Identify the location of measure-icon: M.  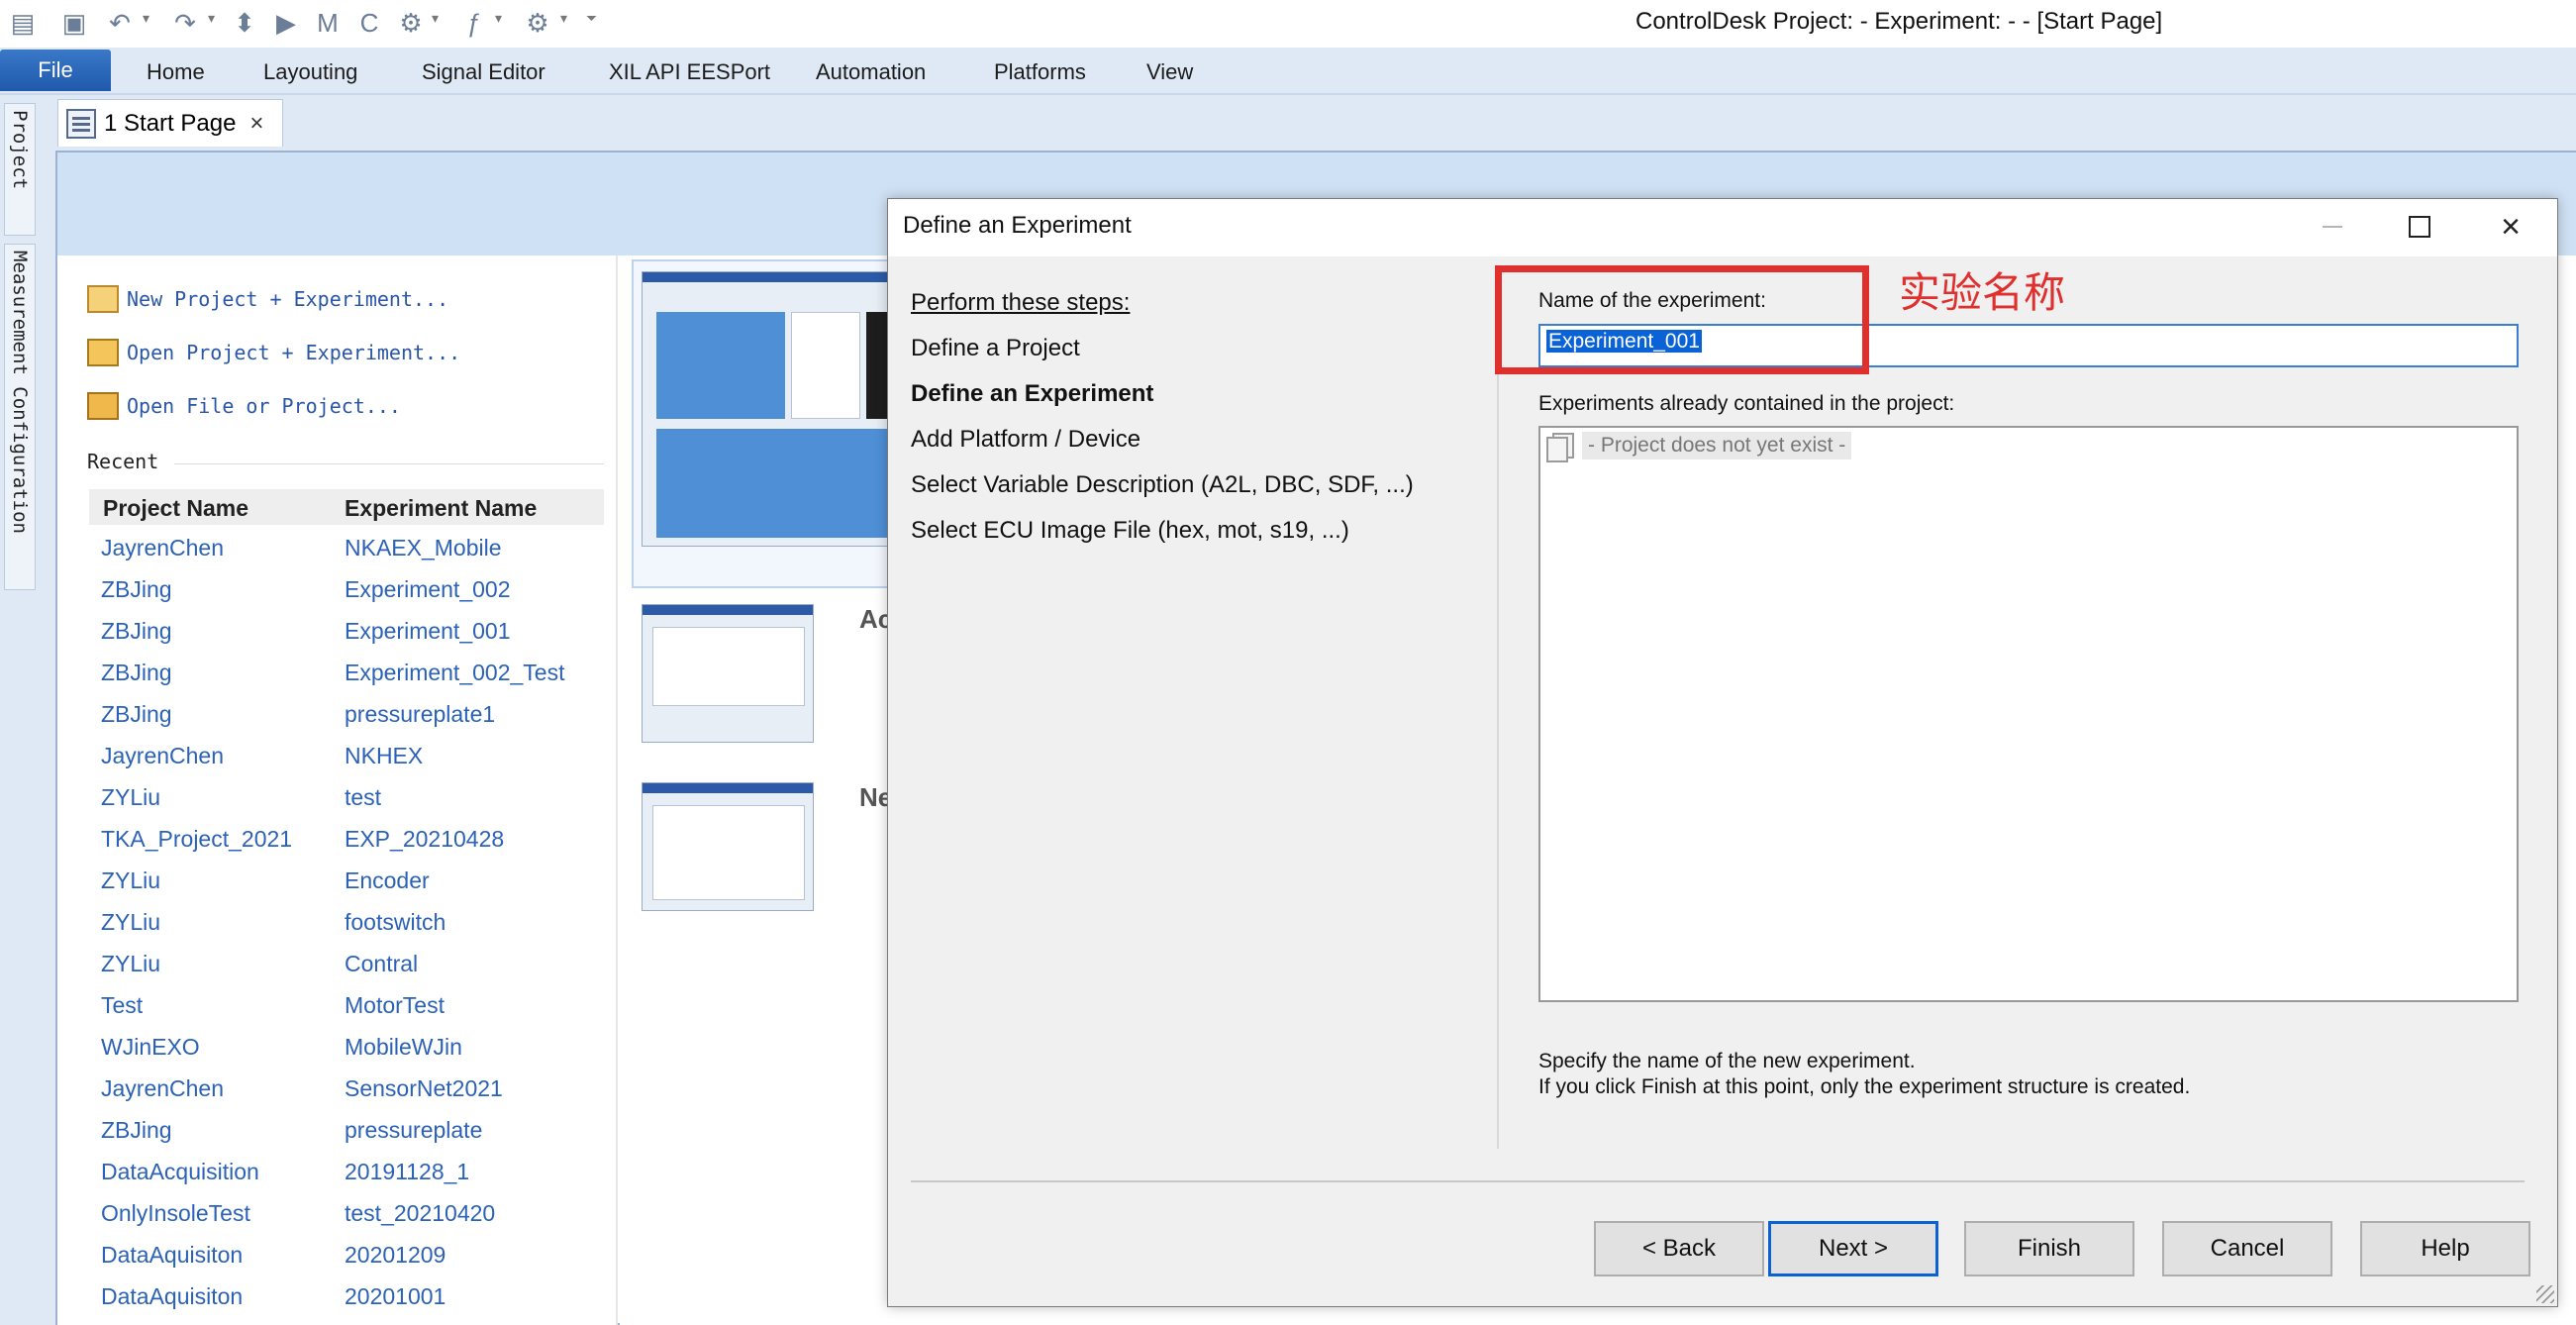
(328, 23).